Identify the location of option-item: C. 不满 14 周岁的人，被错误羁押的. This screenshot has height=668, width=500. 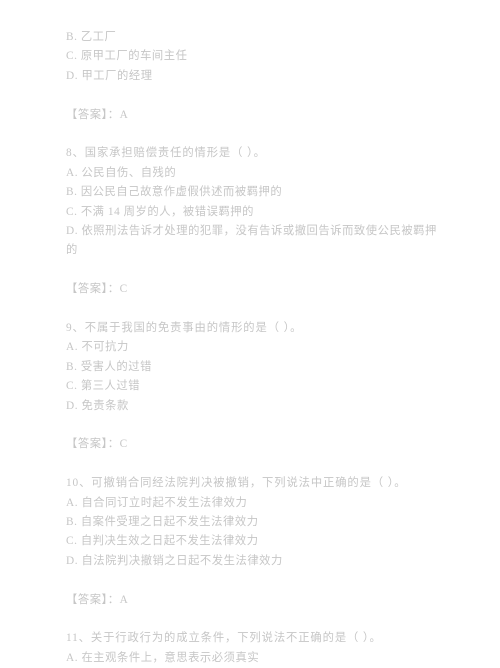
(160, 211).